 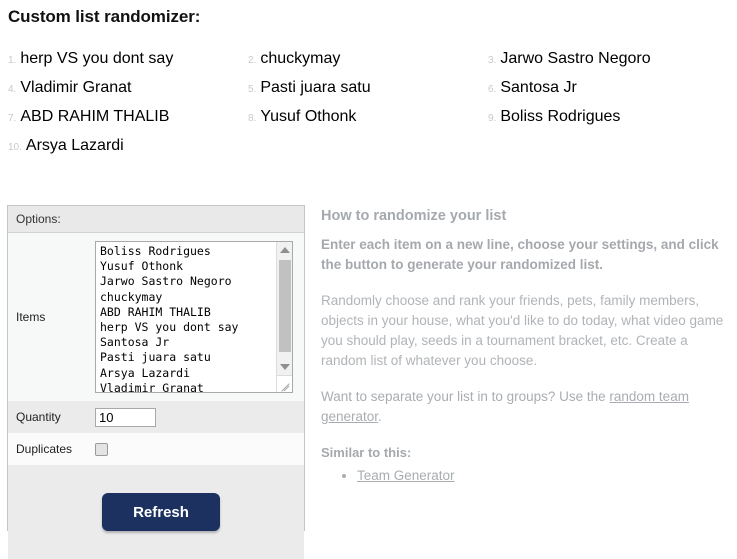 What do you see at coordinates (156, 449) in the screenshot?
I see `duplicates-row: Duplicates` at bounding box center [156, 449].